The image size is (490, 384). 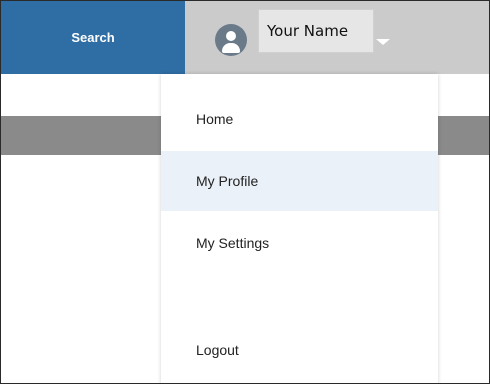 I want to click on chevron-down-icon, so click(x=383, y=42).